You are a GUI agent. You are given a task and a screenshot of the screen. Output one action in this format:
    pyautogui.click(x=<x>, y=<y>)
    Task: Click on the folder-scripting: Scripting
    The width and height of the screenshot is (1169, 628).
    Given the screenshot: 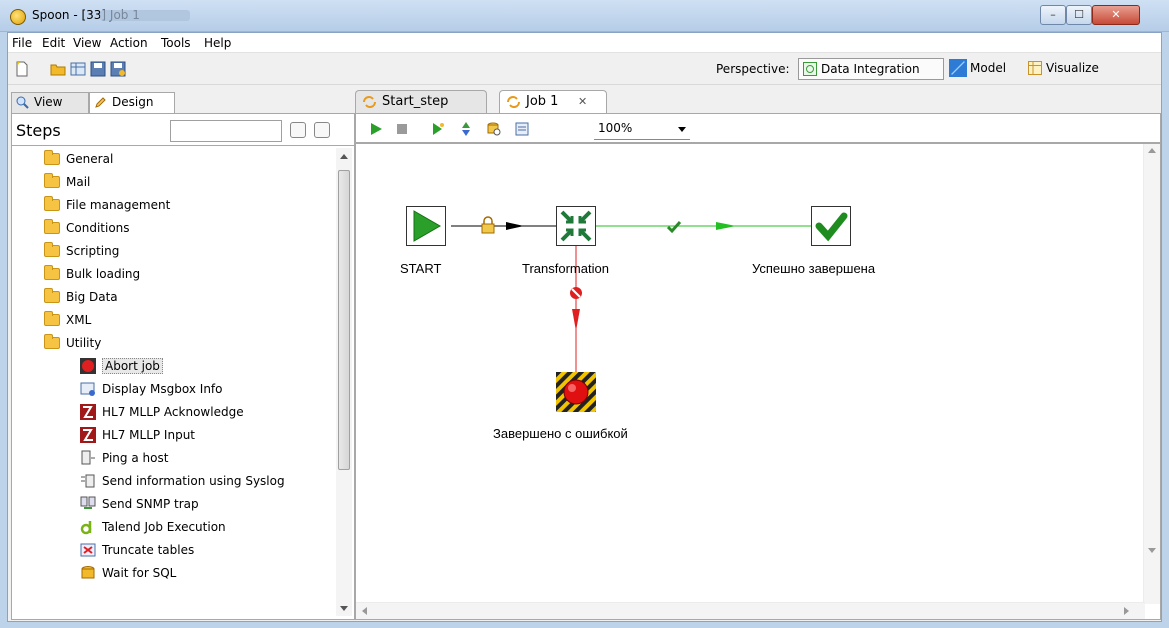 What is the action you would take?
    pyautogui.click(x=81, y=251)
    